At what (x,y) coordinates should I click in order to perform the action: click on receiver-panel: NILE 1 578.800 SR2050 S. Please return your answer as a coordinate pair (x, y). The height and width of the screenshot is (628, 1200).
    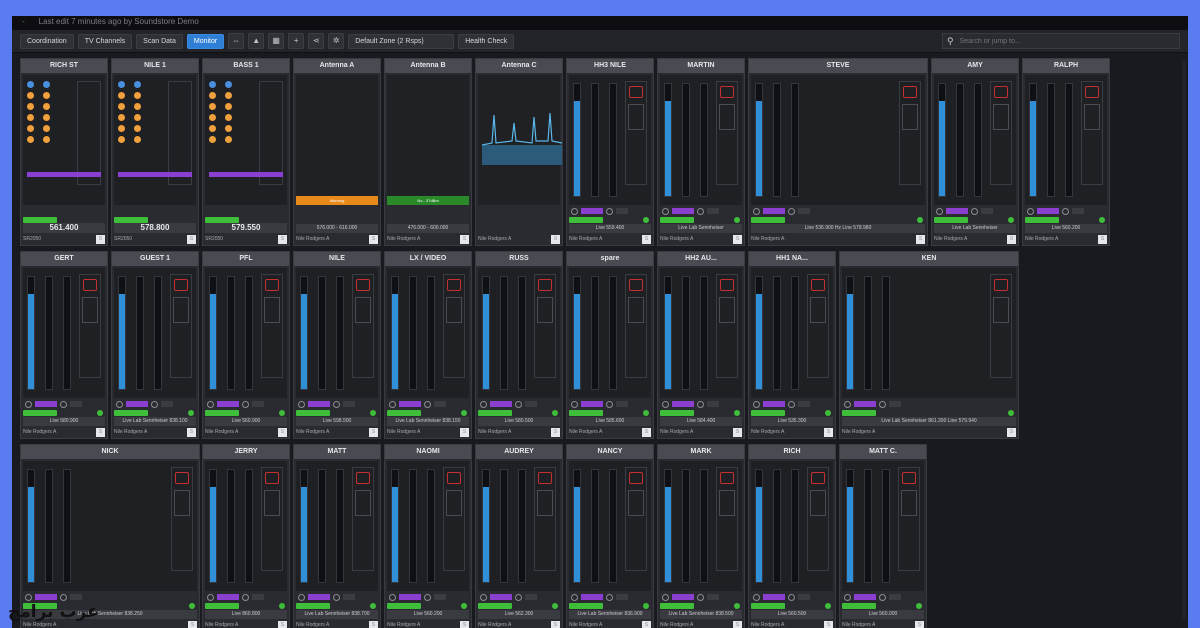
    Looking at the image, I should click on (155, 152).